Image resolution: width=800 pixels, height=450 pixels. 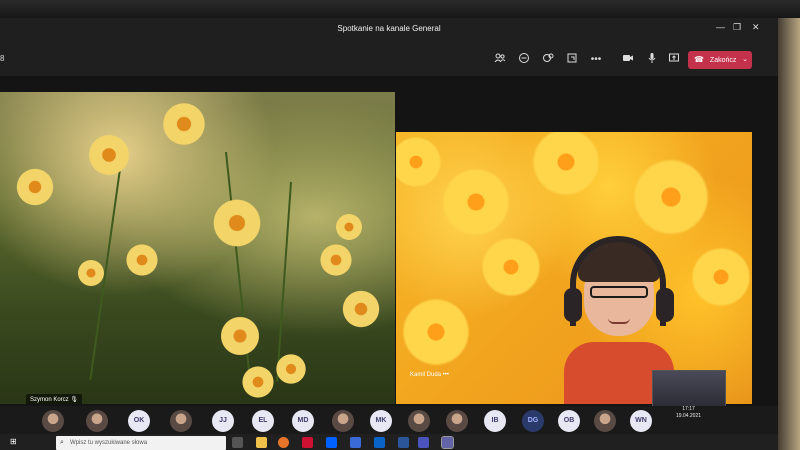 I want to click on meeting-timer: 8, so click(x=2, y=58).